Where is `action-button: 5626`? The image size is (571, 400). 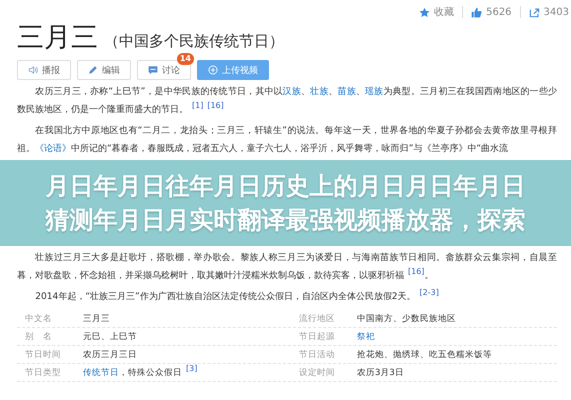
action-button: 5626 is located at coordinates (491, 12).